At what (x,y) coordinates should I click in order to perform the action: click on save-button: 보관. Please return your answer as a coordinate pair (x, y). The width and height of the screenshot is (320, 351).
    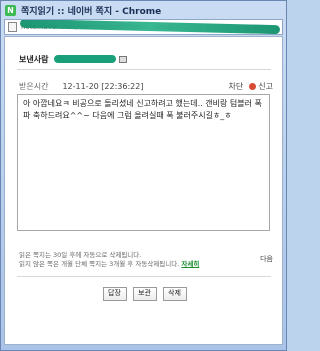
    Looking at the image, I should click on (144, 294).